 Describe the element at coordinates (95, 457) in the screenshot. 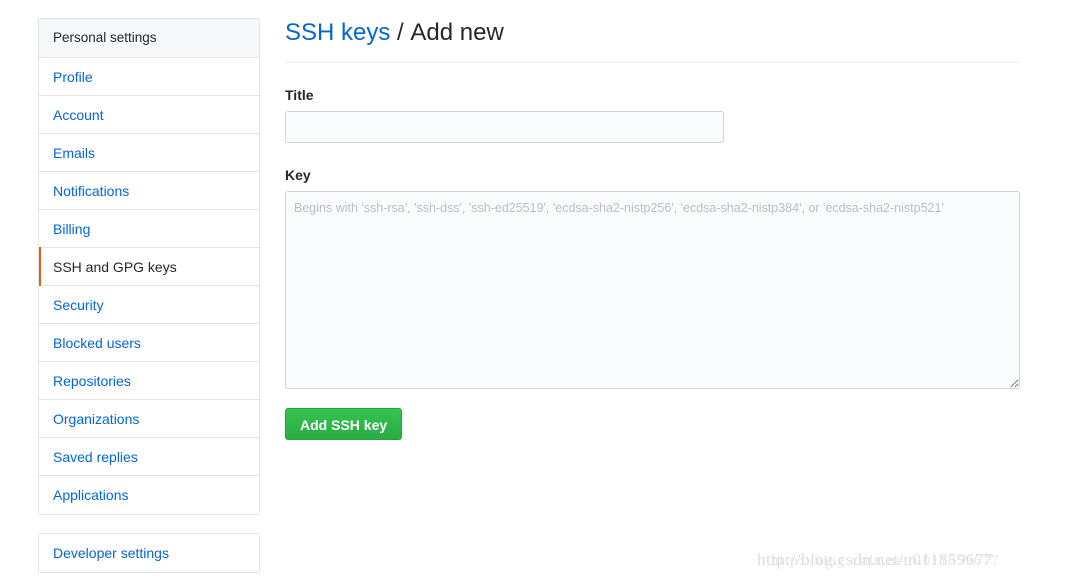

I see `sidebar-item-label: Saved replies` at that location.